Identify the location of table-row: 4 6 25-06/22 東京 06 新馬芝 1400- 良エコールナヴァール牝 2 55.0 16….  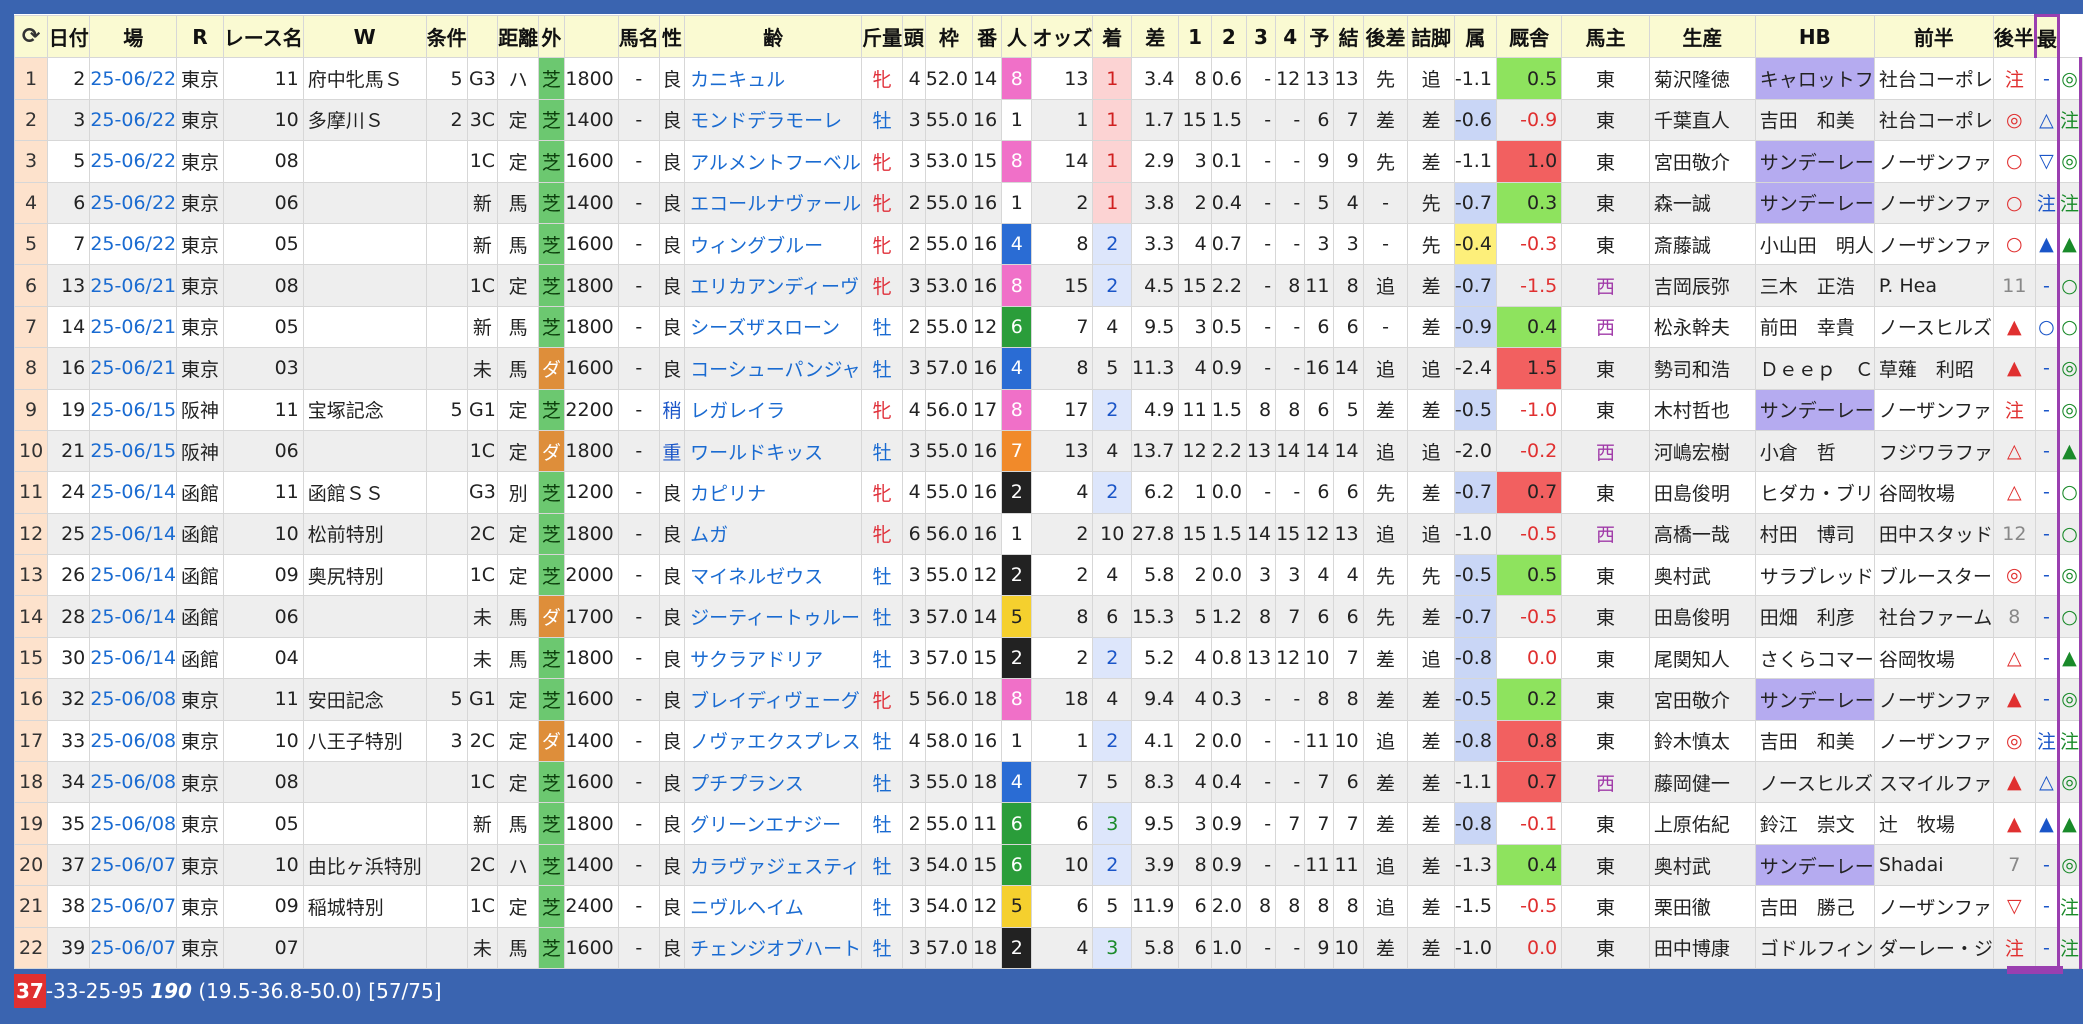
(1048, 202).